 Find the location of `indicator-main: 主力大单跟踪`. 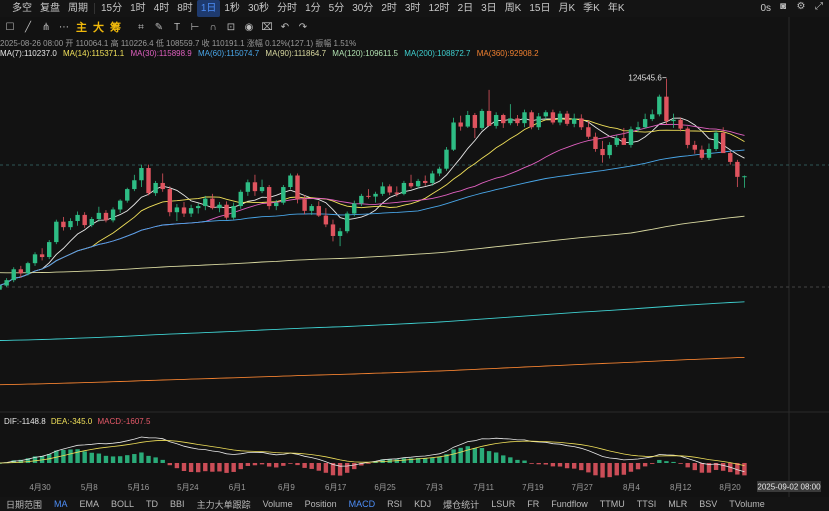

indicator-main: 主力大单跟踪 is located at coordinates (224, 504).